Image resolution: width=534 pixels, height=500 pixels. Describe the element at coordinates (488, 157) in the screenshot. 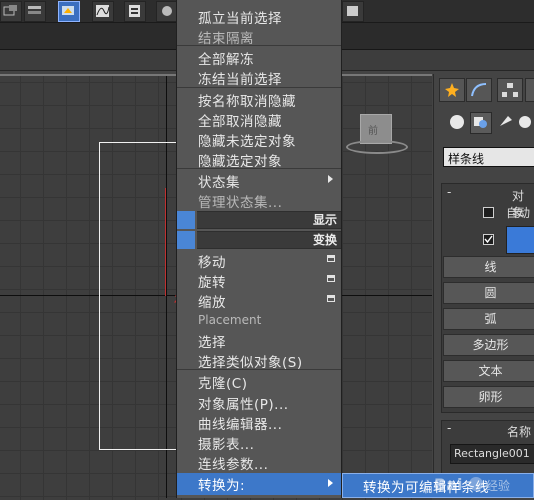

I see `category-dropdown: 样条线` at that location.